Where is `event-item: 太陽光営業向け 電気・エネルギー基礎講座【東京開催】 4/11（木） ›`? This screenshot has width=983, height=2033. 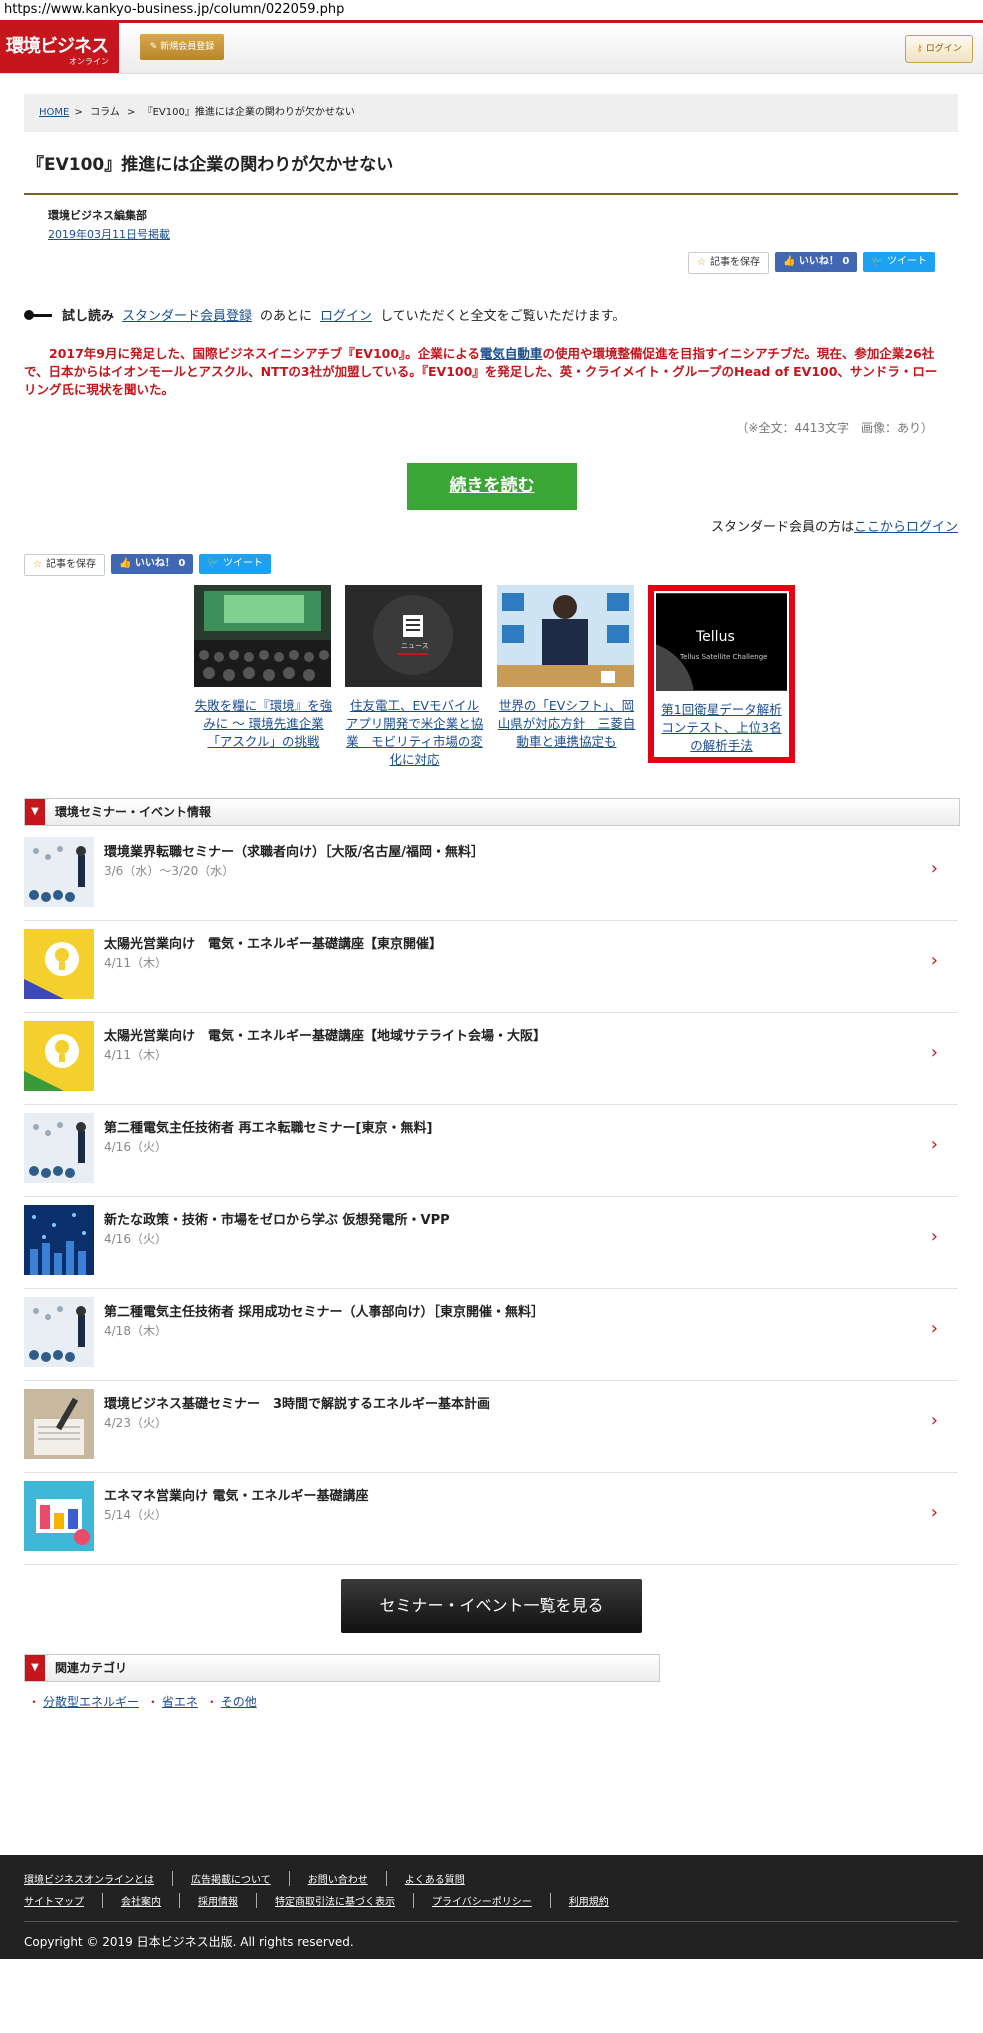 event-item: 太陽光営業向け 電気・エネルギー基礎講座【東京開催】 4/11（木） › is located at coordinates (491, 966).